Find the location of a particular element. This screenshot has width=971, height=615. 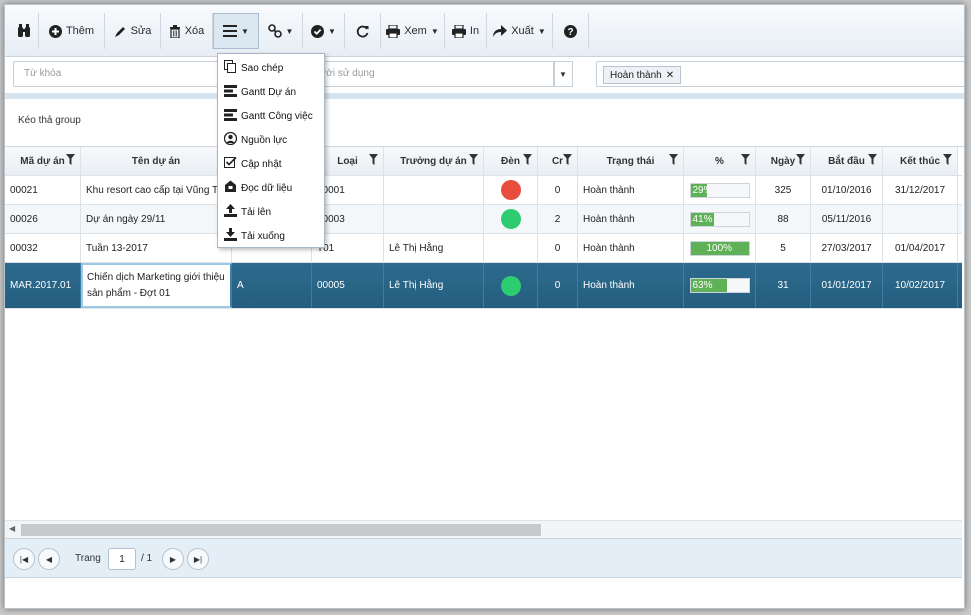

scrollbar-thumb is located at coordinates (281, 530).